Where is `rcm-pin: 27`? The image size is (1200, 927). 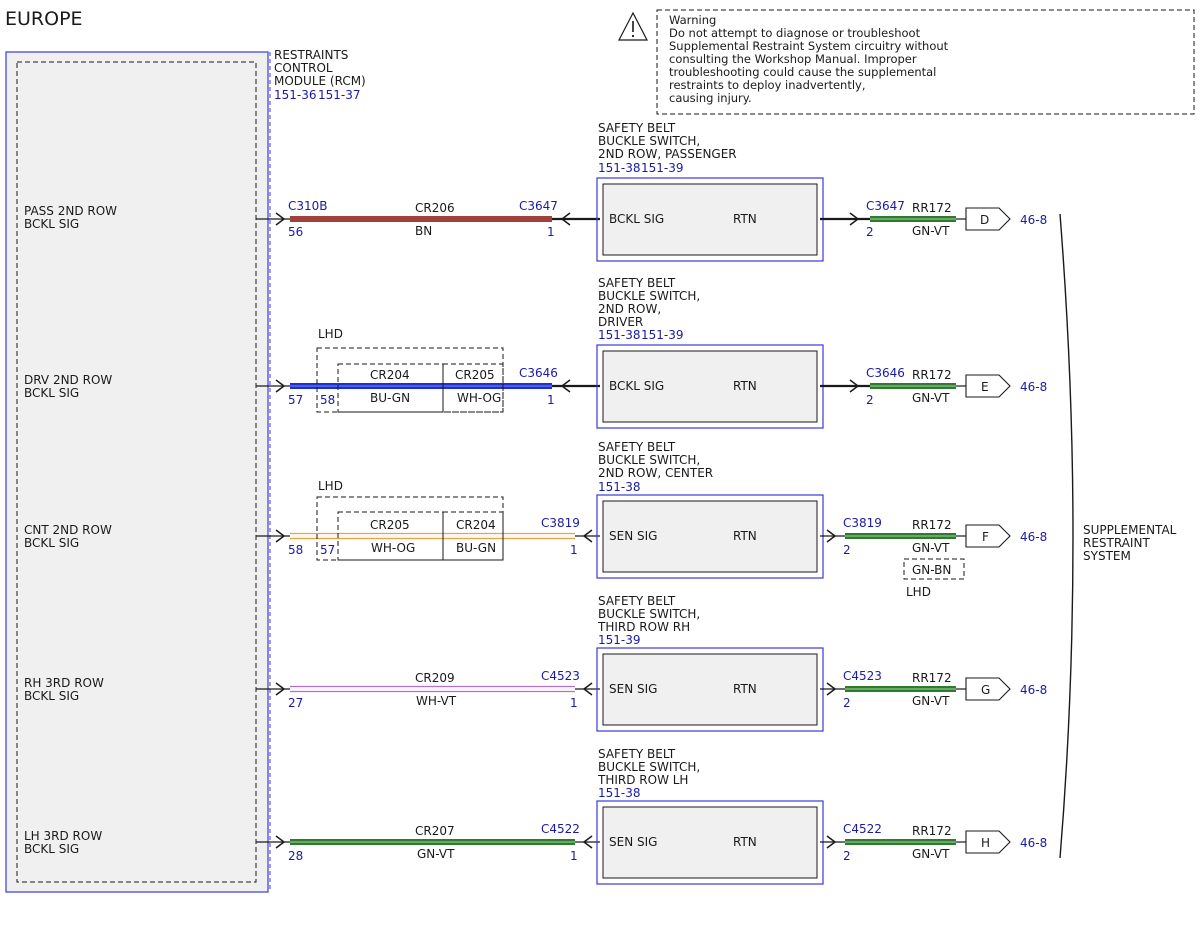 rcm-pin: 27 is located at coordinates (295, 703).